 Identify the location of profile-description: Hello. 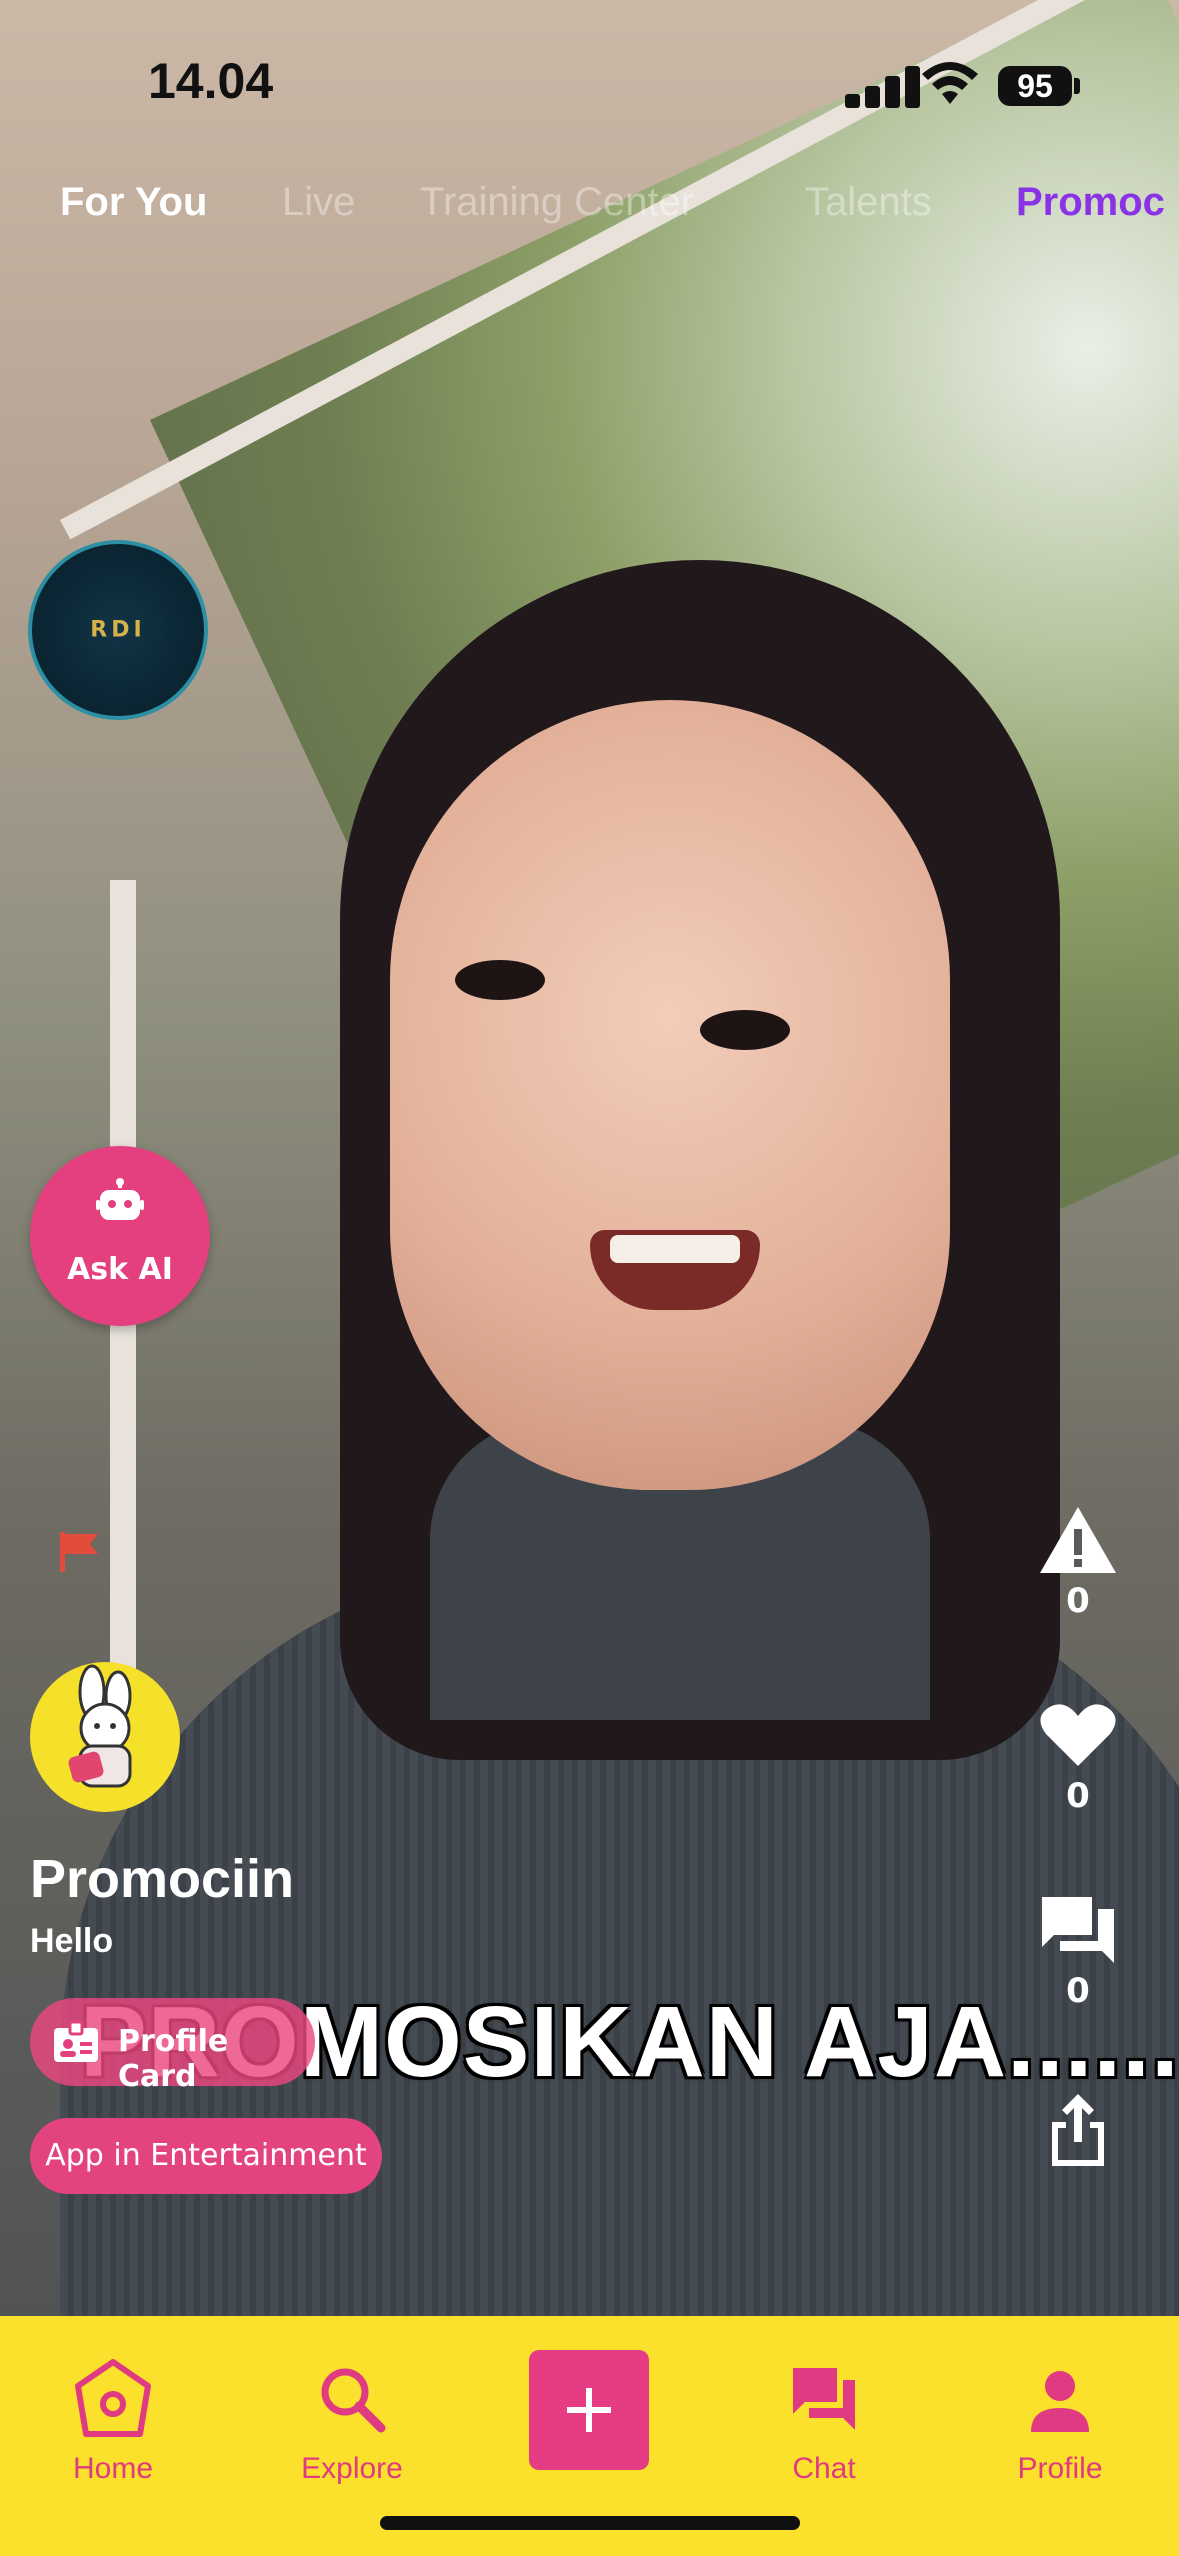
(72, 1941).